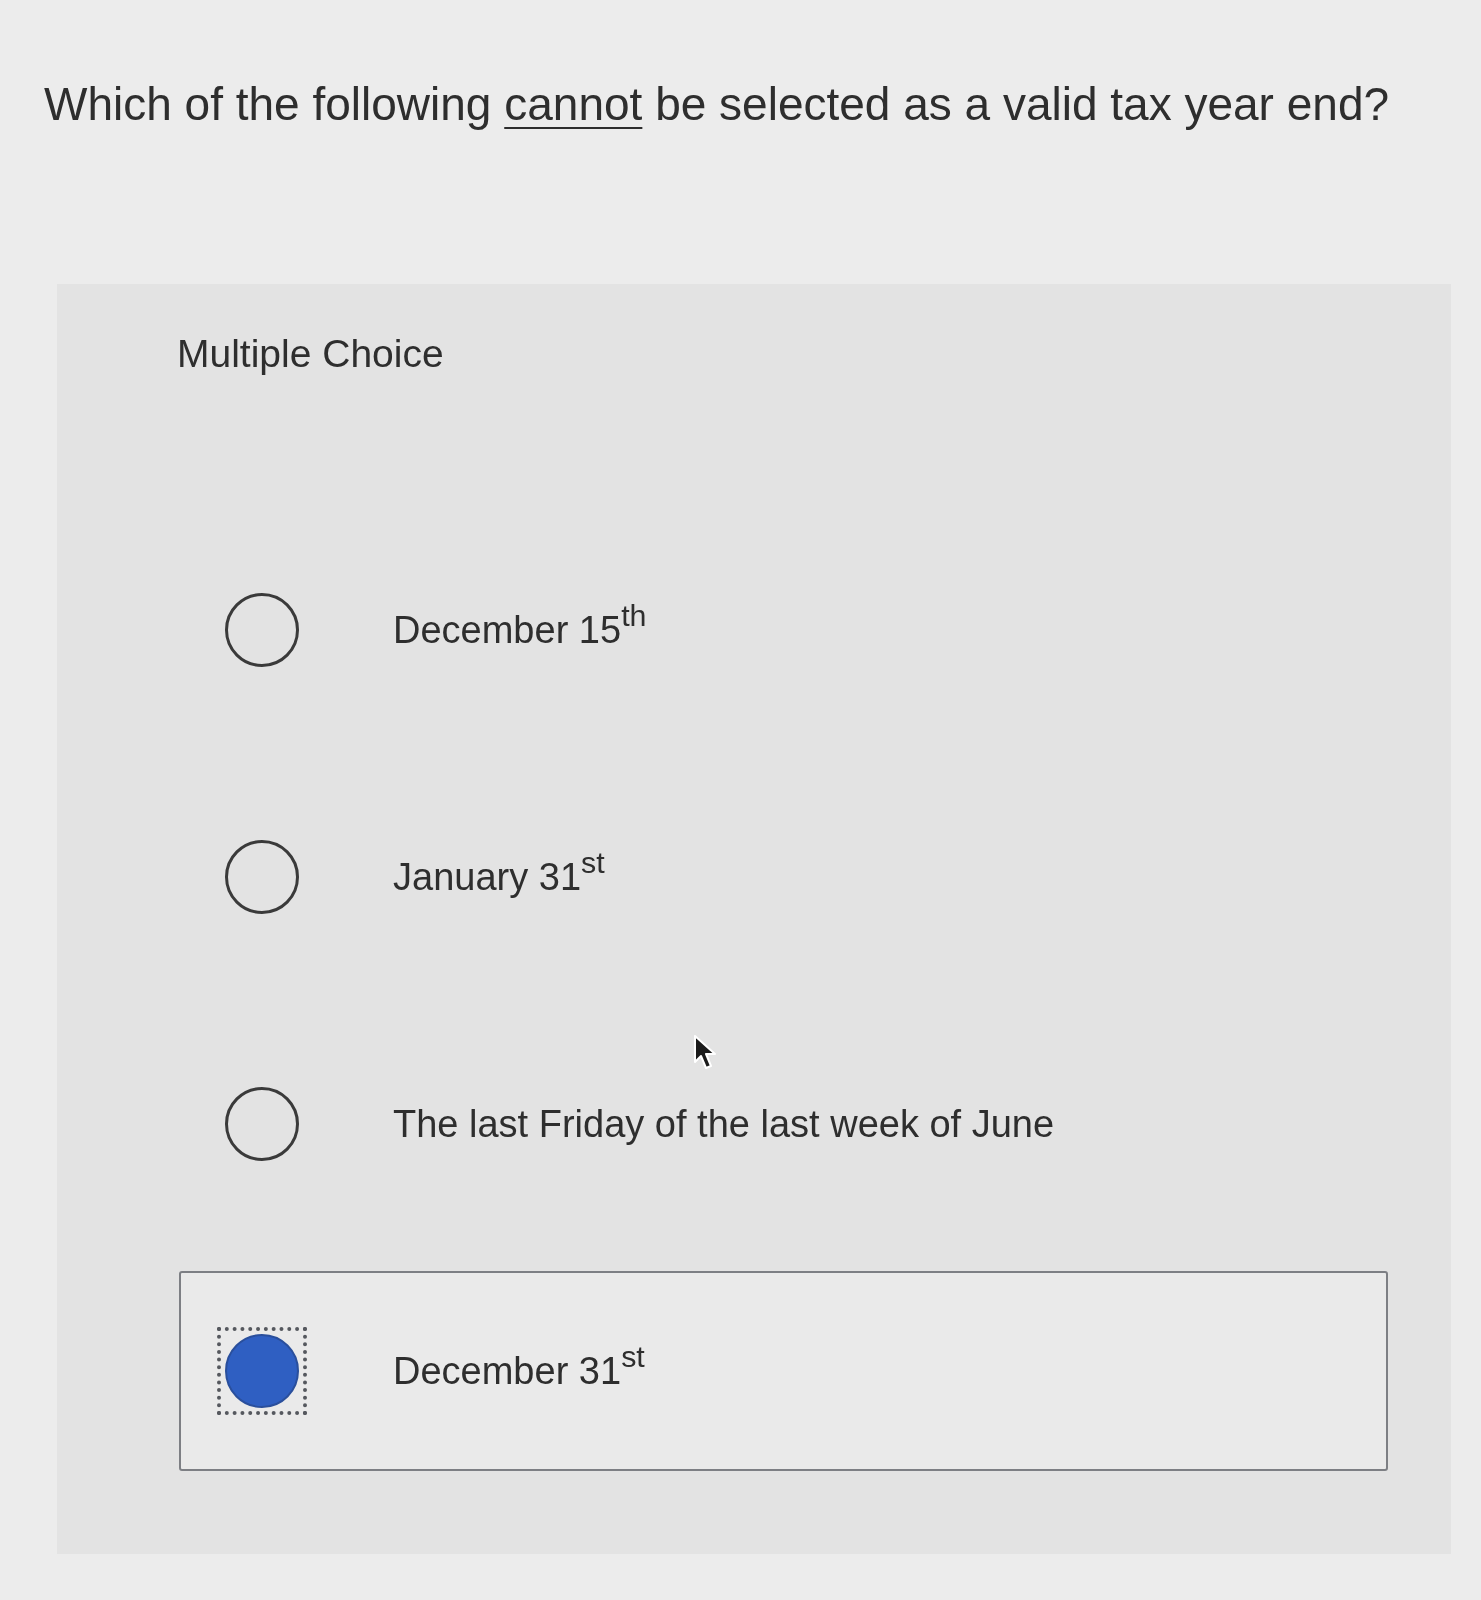 The width and height of the screenshot is (1481, 1600). Describe the element at coordinates (717, 104) in the screenshot. I see `question-text: Which of the following cannot be selected as a valid tax year end?` at that location.